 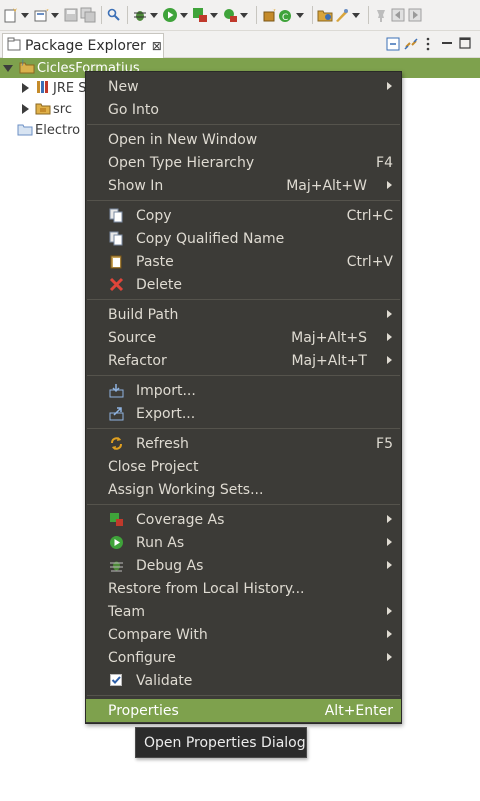 I want to click on menu-item-validate: Validate, so click(x=243, y=680).